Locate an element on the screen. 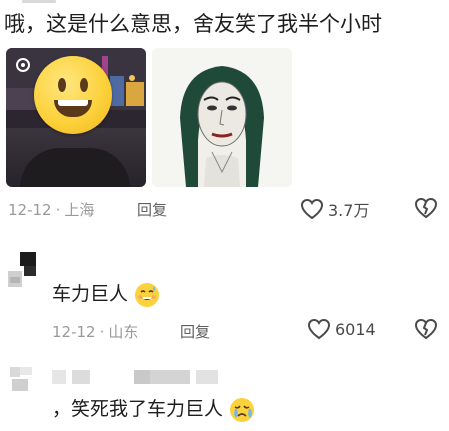  like-button: 6014 is located at coordinates (341, 329).